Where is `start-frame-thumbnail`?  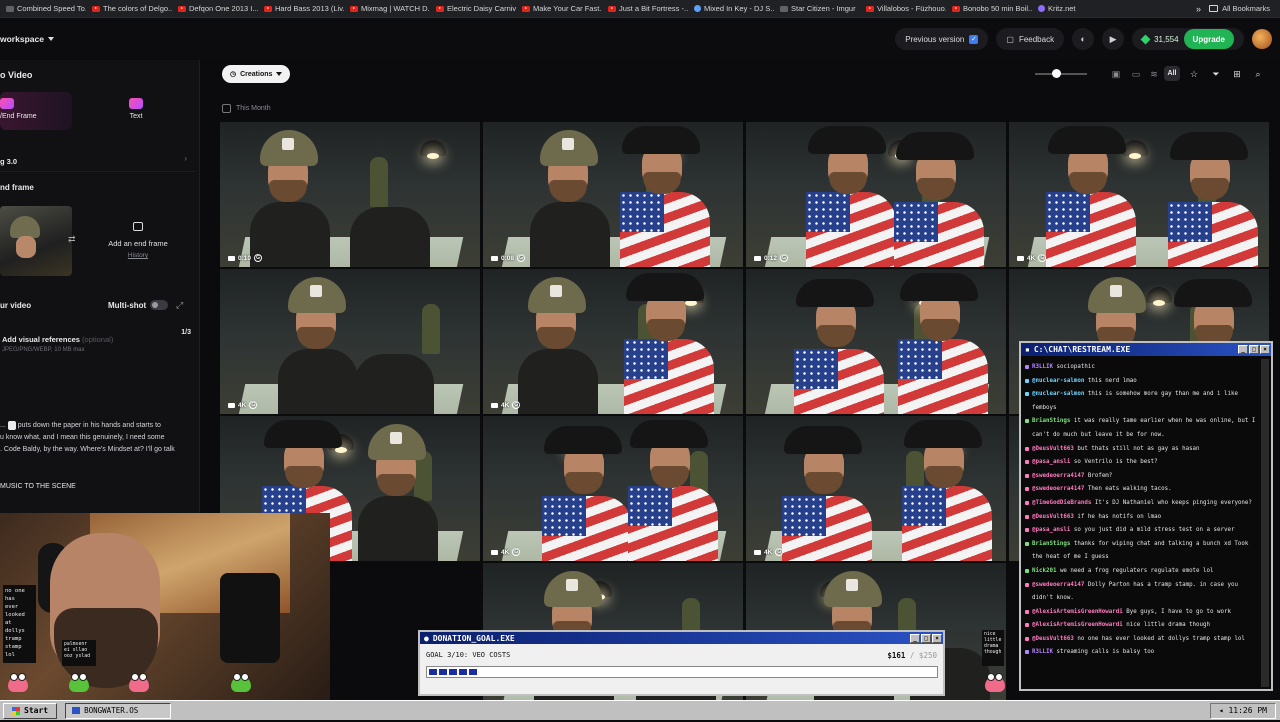
start-frame-thumbnail is located at coordinates (36, 241).